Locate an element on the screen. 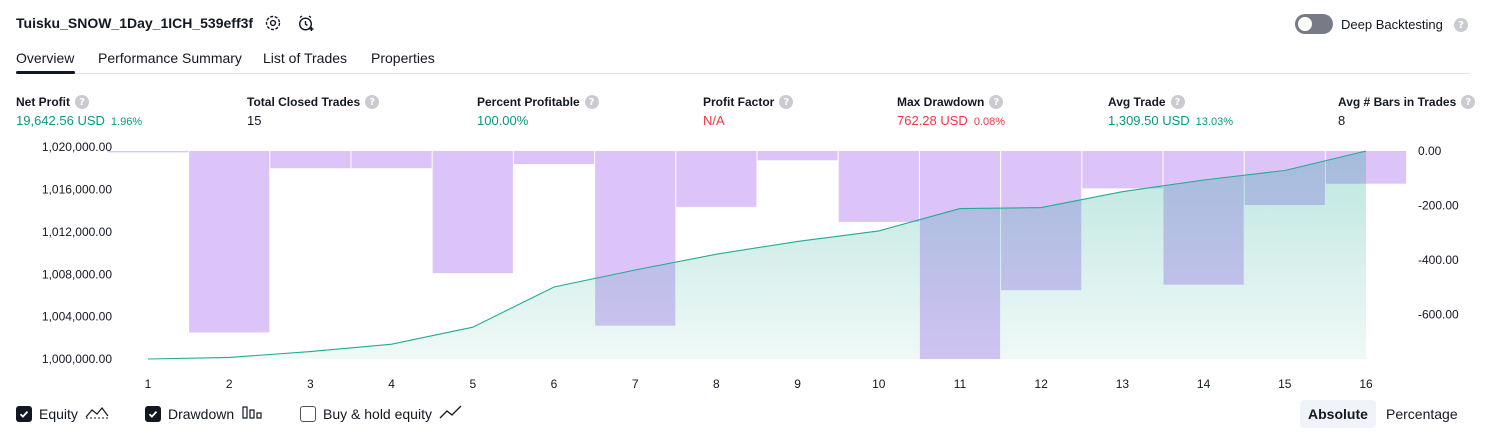 Image resolution: width=1486 pixels, height=438 pixels. metric-percent: 13.03% is located at coordinates (1214, 122).